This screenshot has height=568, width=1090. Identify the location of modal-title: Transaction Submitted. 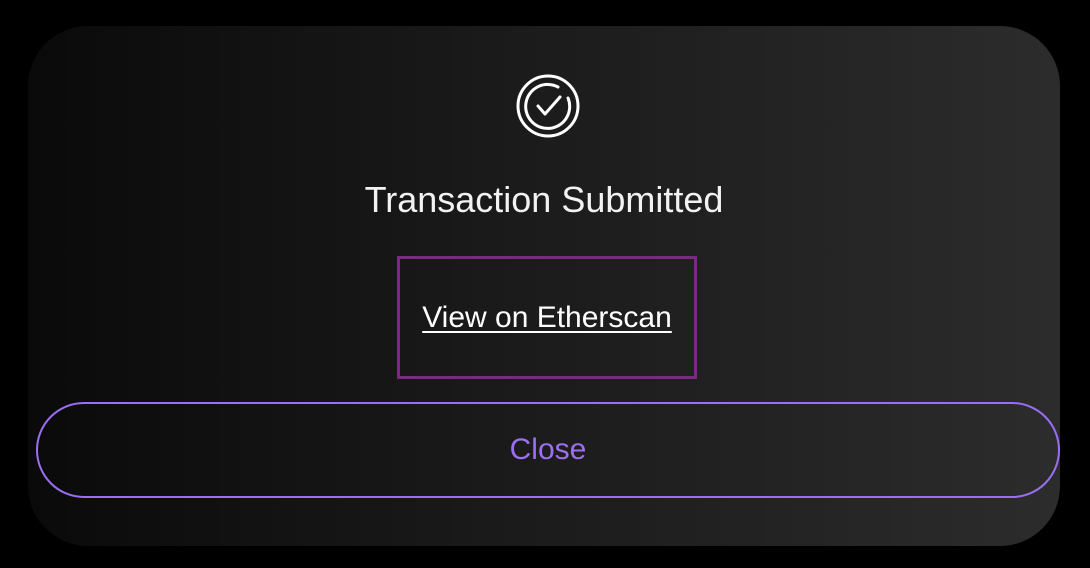
(544, 199).